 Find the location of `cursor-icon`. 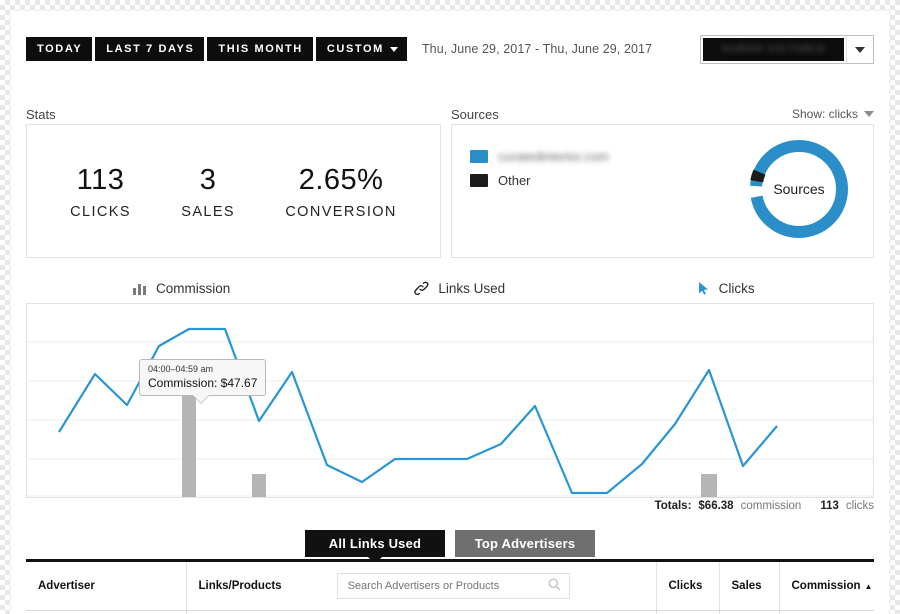

cursor-icon is located at coordinates (704, 288).